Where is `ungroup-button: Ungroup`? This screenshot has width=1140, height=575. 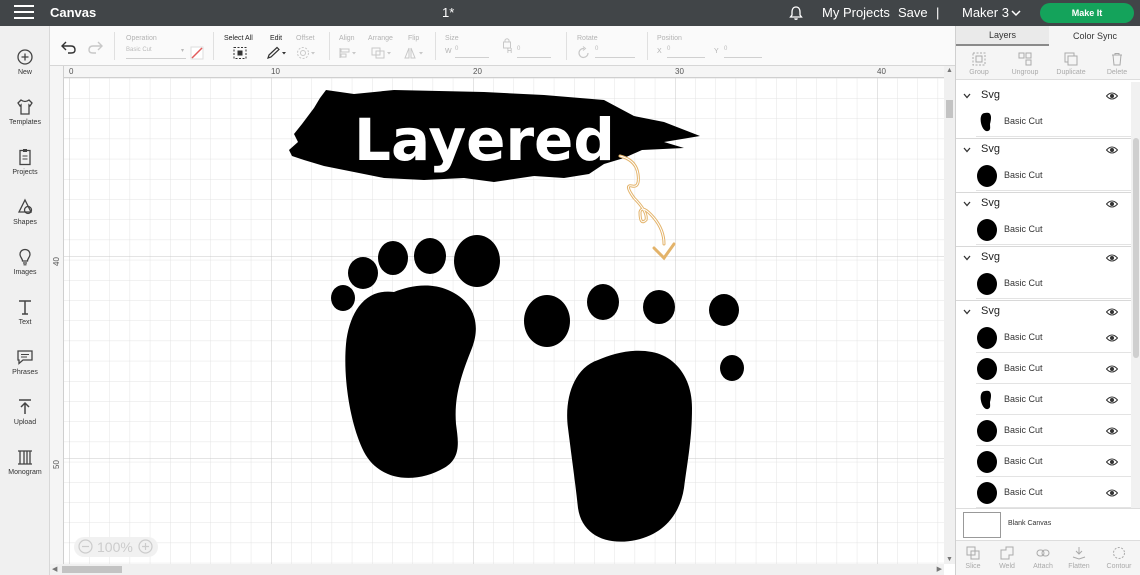 ungroup-button: Ungroup is located at coordinates (1025, 63).